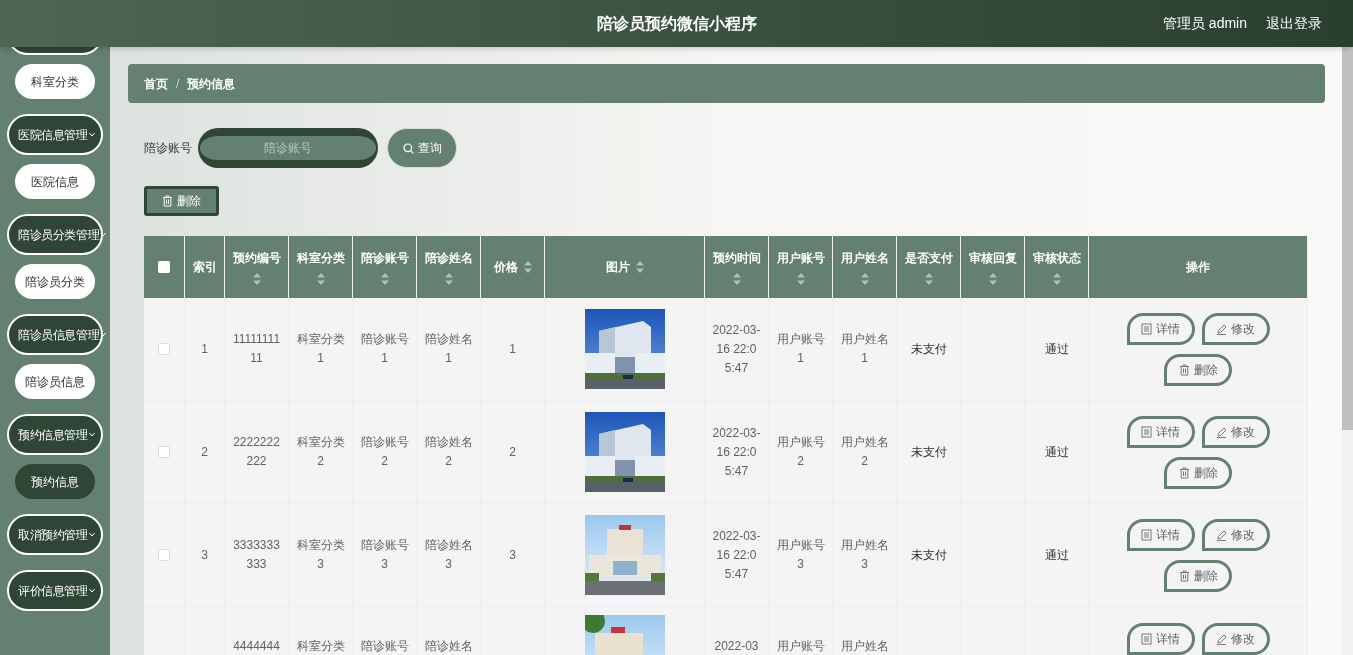 Image resolution: width=1353 pixels, height=655 pixels. What do you see at coordinates (617, 267) in the screenshot?
I see `column-header: 图片` at bounding box center [617, 267].